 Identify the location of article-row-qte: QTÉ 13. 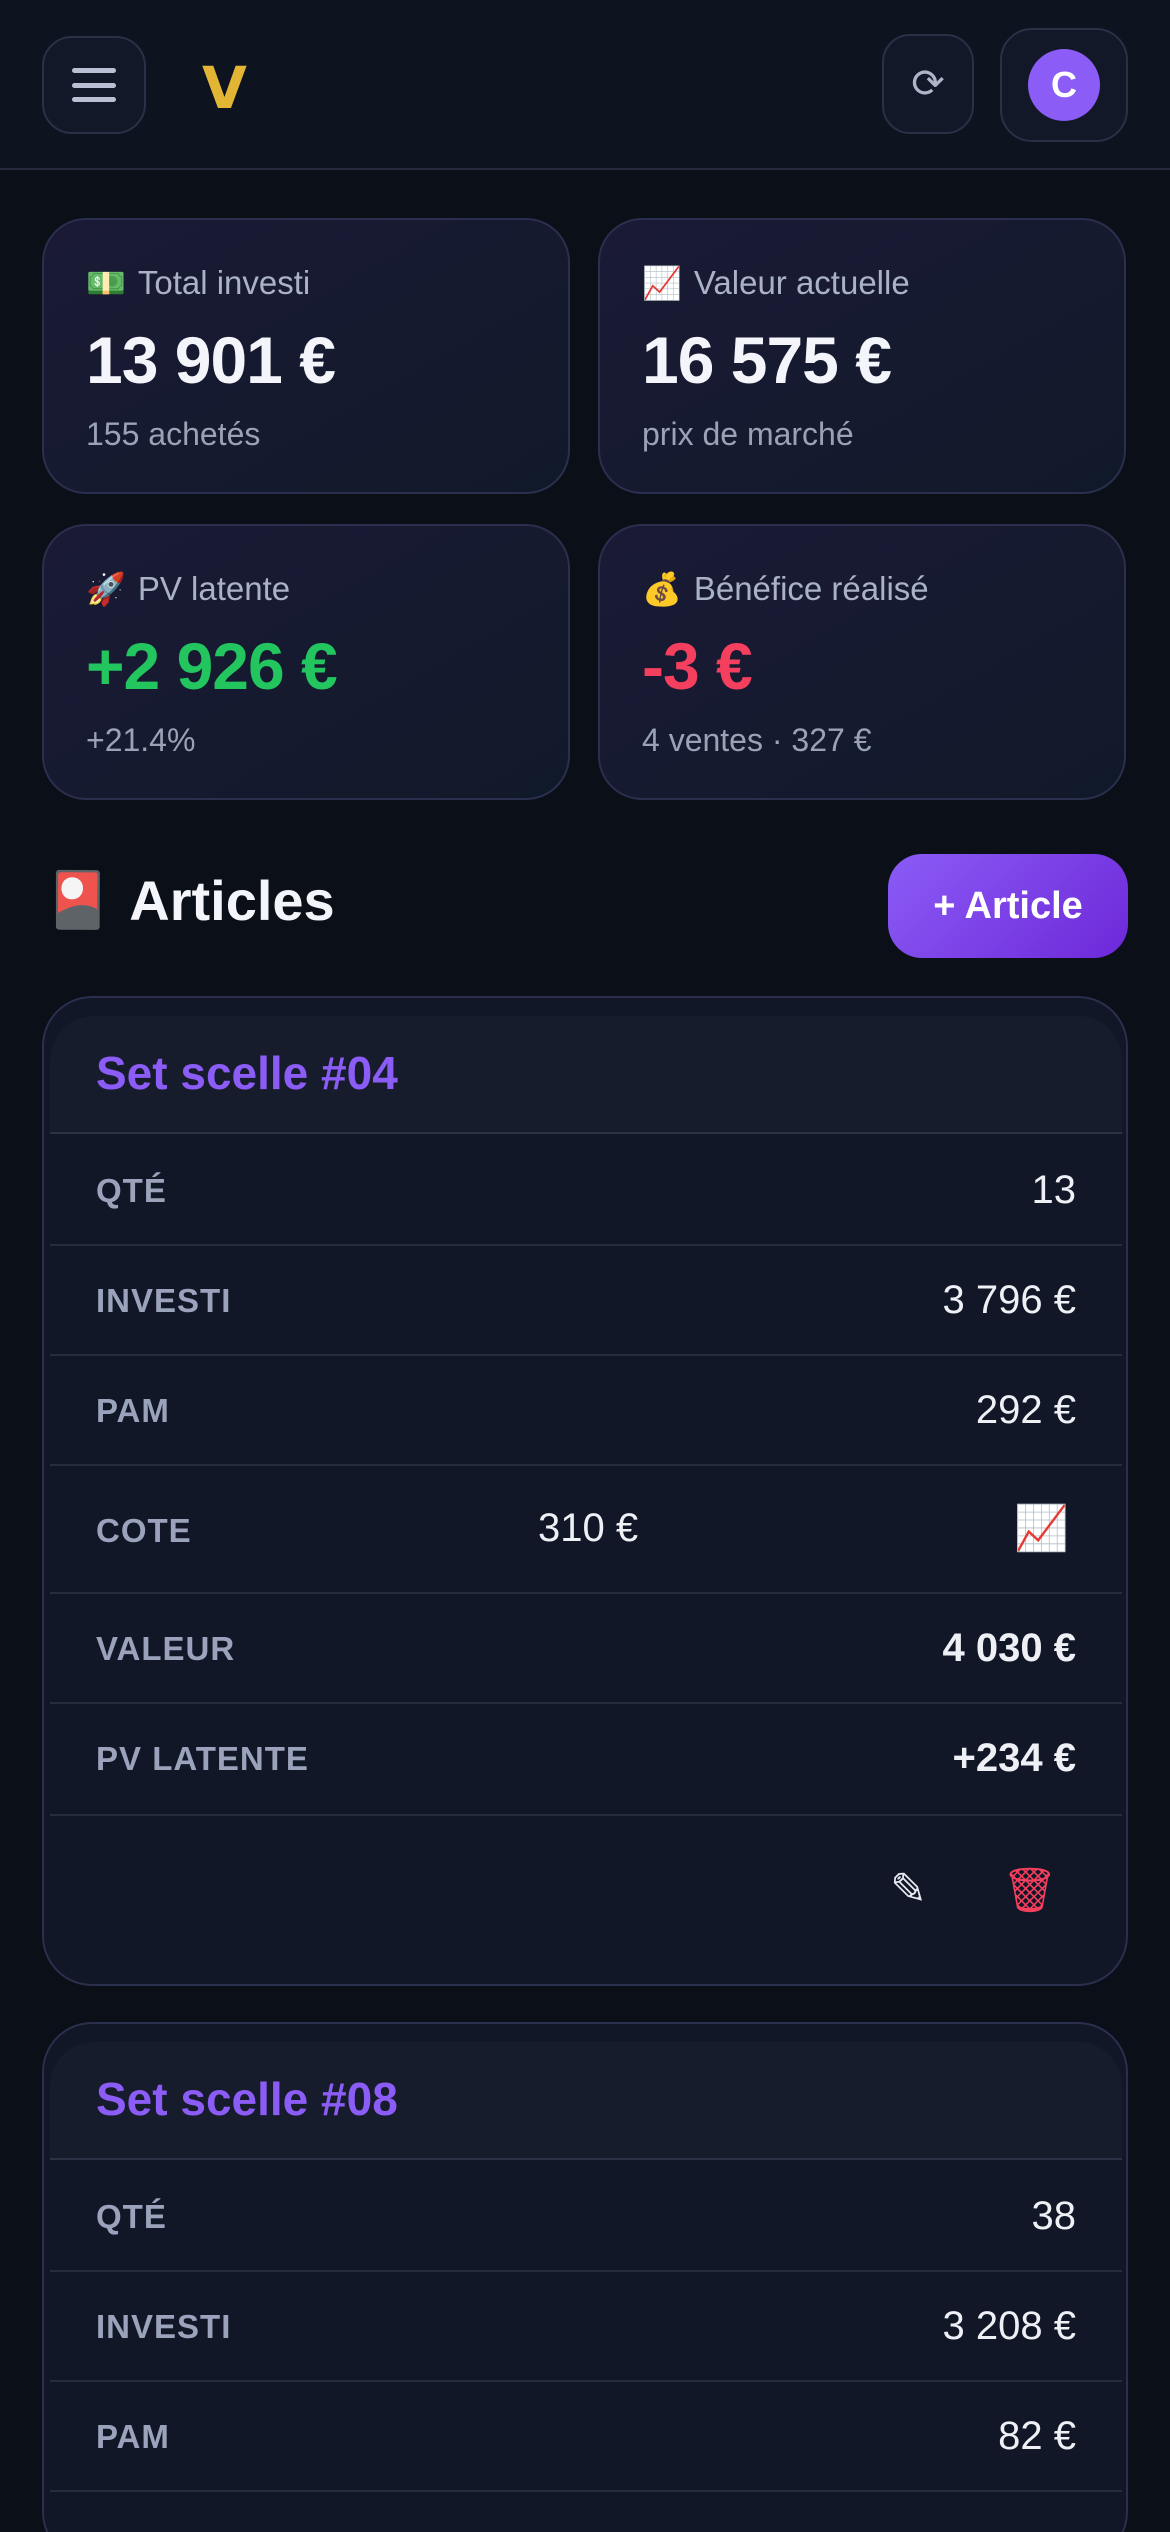
(586, 1191).